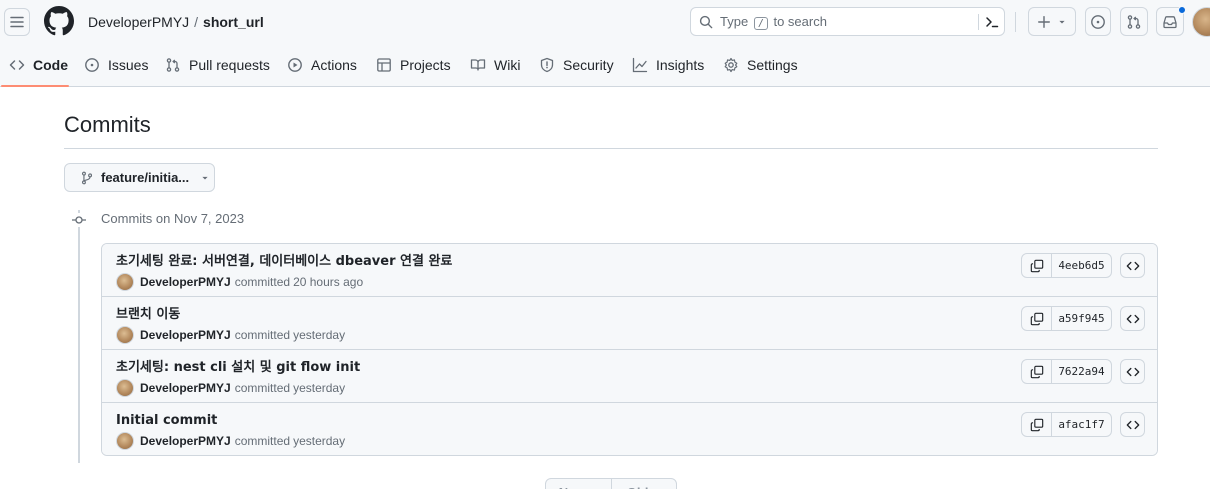 The height and width of the screenshot is (489, 1210). I want to click on commit-sha-link: a59f945, so click(1081, 318).